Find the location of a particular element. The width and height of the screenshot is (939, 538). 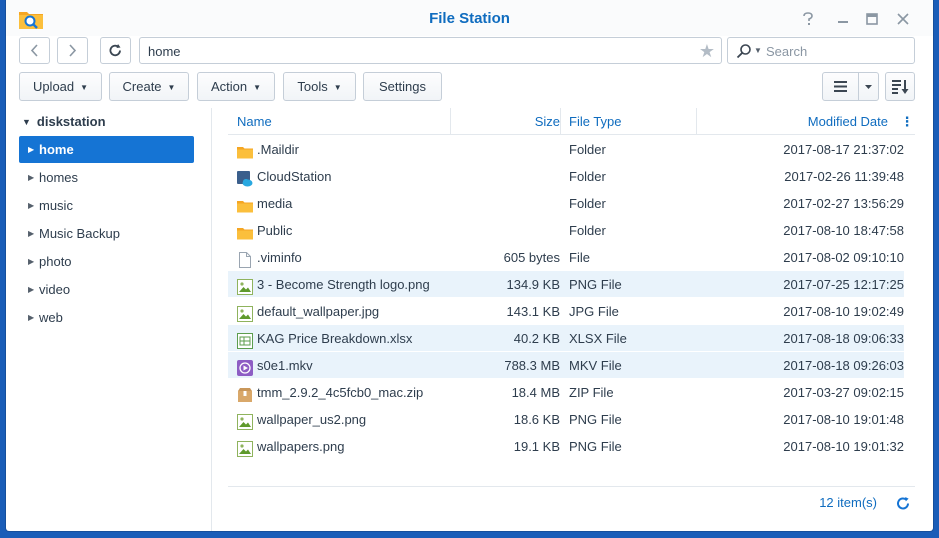

file-name: wallpaper_us2.png is located at coordinates (312, 419).